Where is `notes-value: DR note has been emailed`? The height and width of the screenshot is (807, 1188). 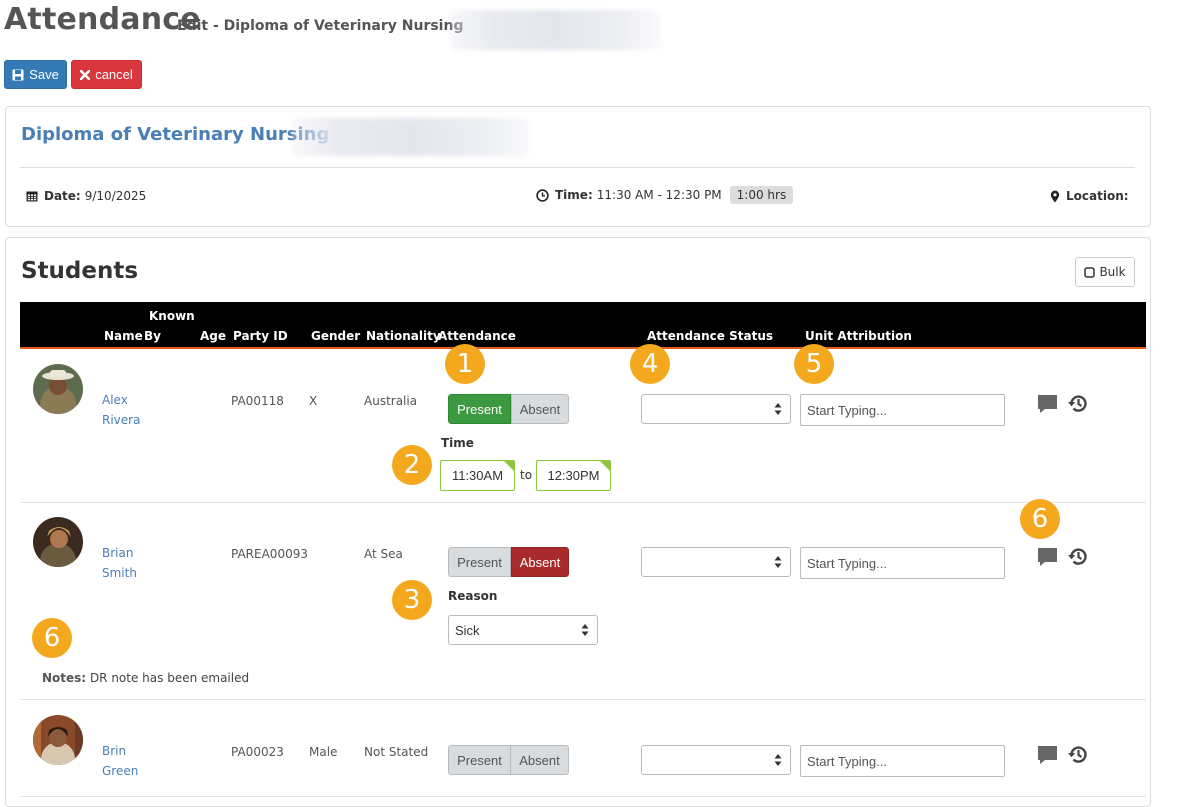 notes-value: DR note has been emailed is located at coordinates (169, 678).